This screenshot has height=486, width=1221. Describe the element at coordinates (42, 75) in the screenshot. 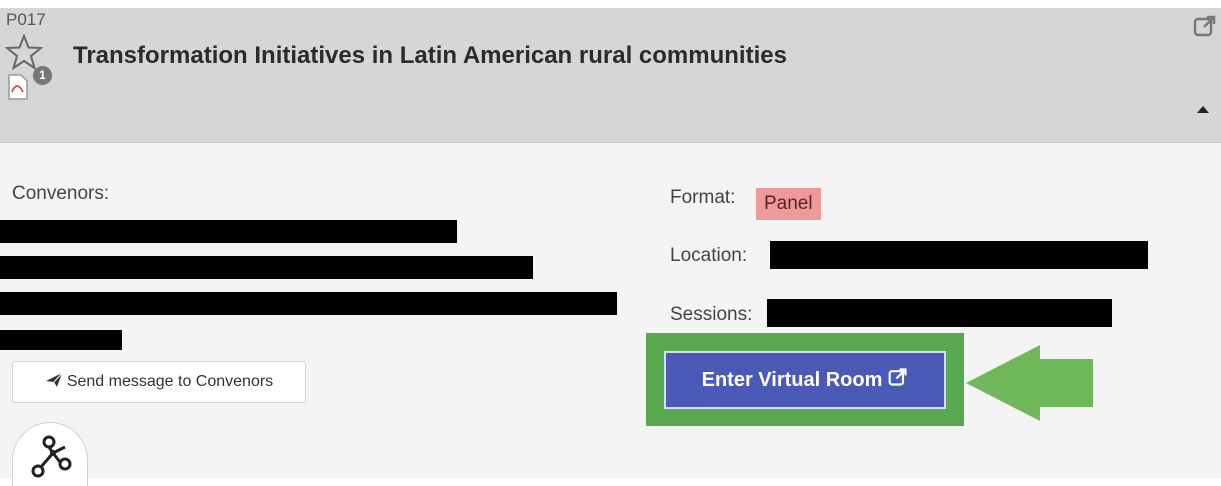

I see `attachment-count-badge: 1` at that location.